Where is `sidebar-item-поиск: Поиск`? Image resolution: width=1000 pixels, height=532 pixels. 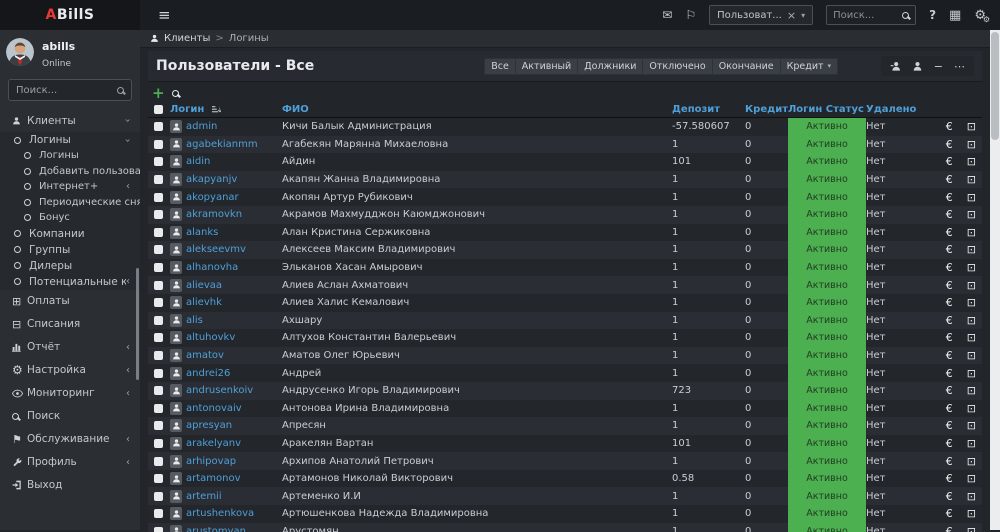
sidebar-item-поиск: Поиск is located at coordinates (70, 416).